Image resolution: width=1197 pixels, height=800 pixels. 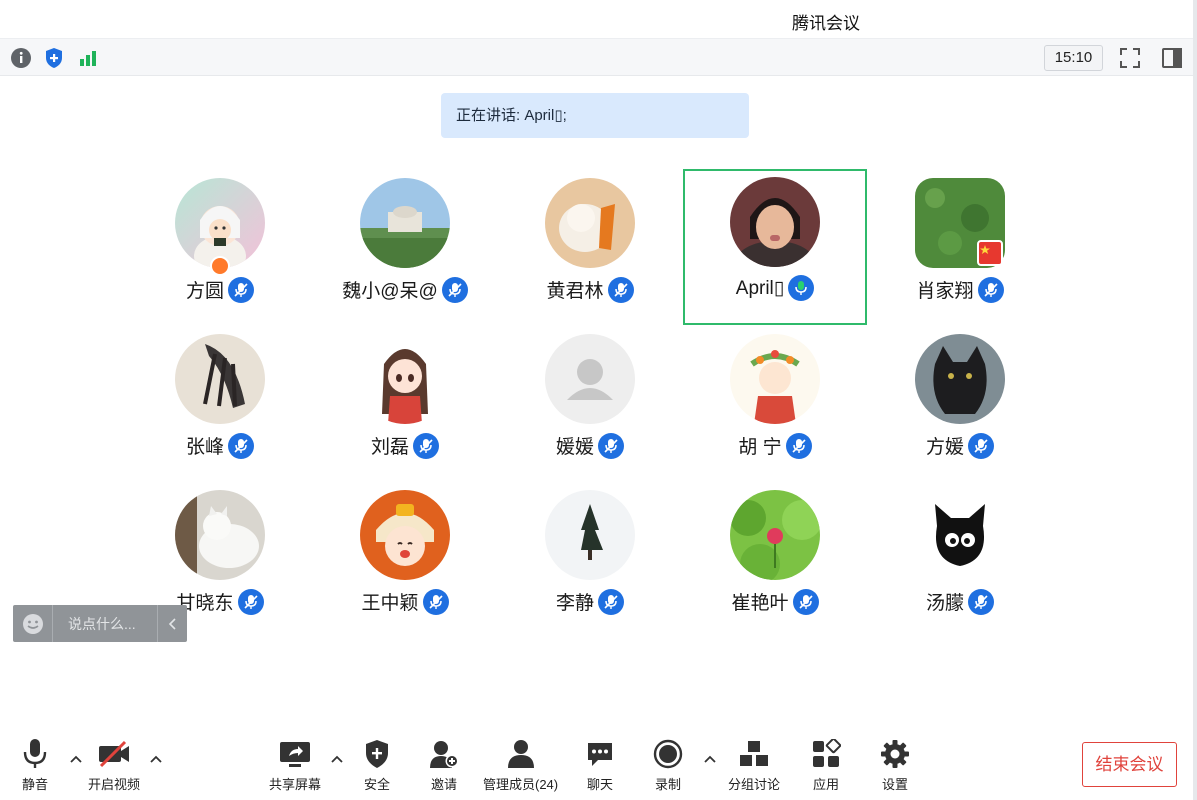 I want to click on default-avatar, so click(x=590, y=379).